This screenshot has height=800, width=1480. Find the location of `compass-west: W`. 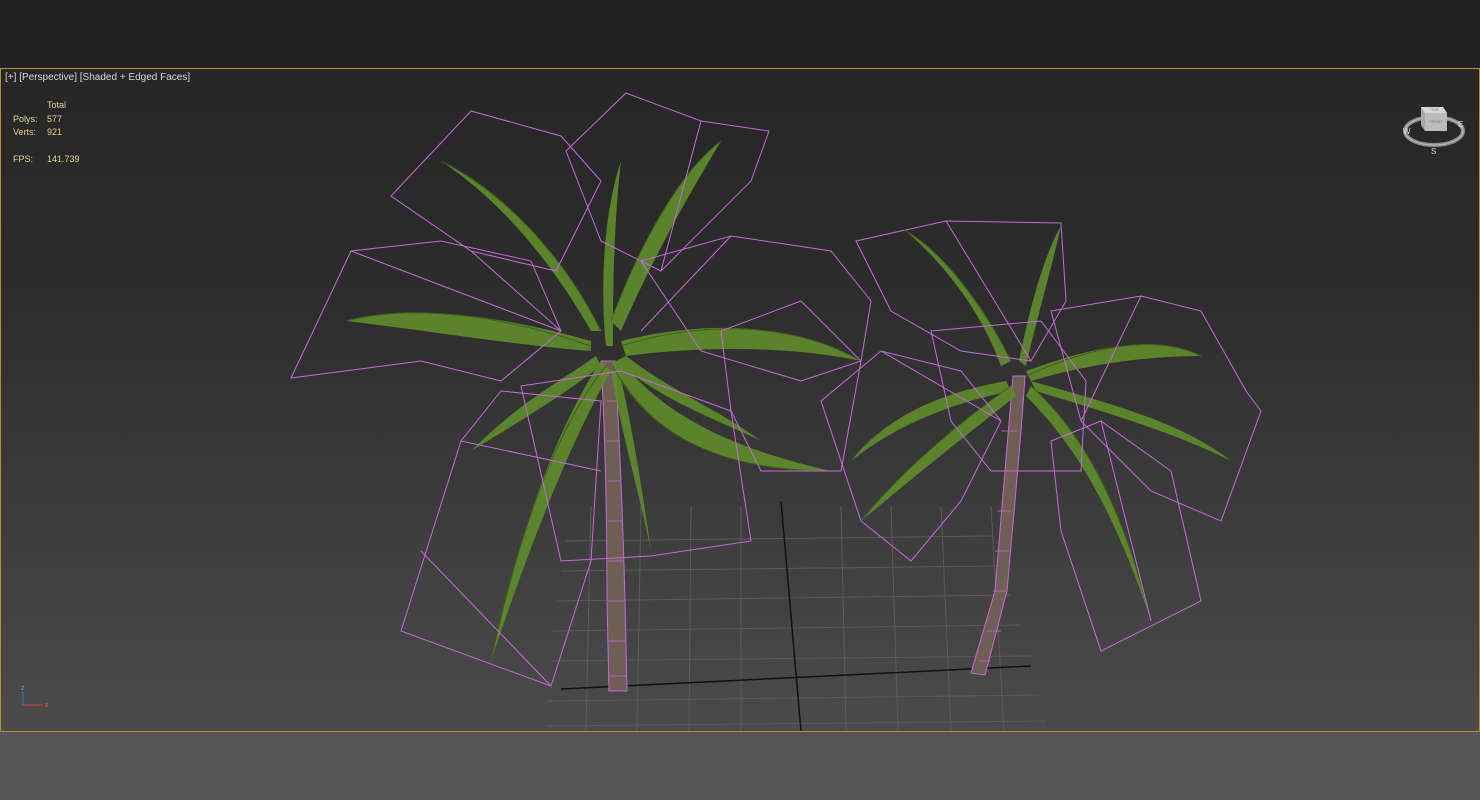

compass-west: W is located at coordinates (1407, 131).